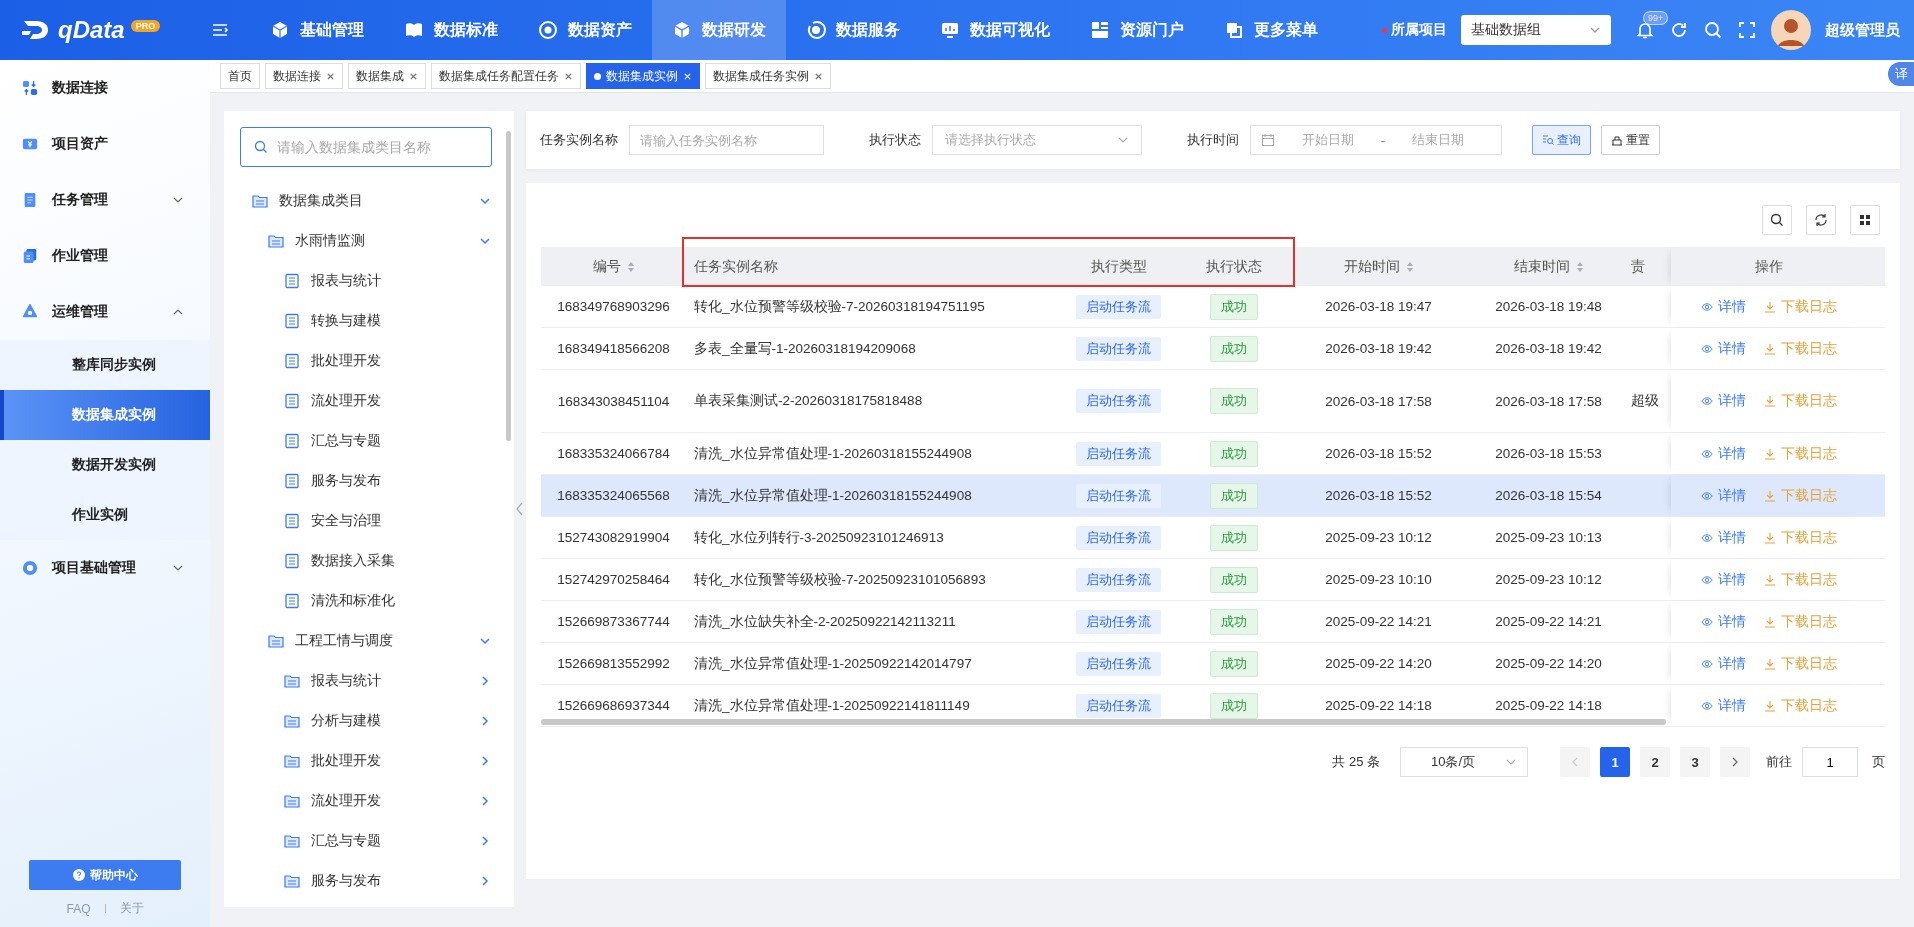 This screenshot has width=1914, height=927. What do you see at coordinates (240, 76) in the screenshot?
I see `page-tab: 首页` at bounding box center [240, 76].